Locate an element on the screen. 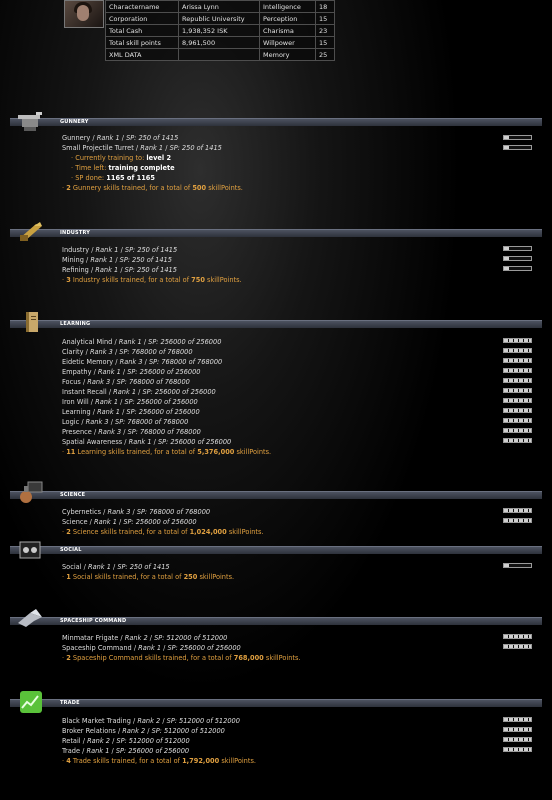 This screenshot has width=552, height=800. section-title: SPACESHIP COMMAND is located at coordinates (93, 621).